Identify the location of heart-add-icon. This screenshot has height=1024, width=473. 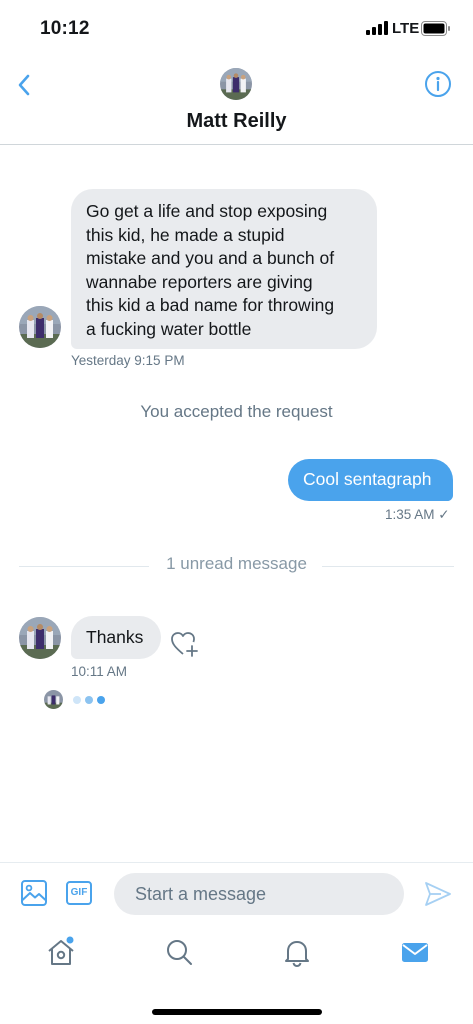
(185, 646).